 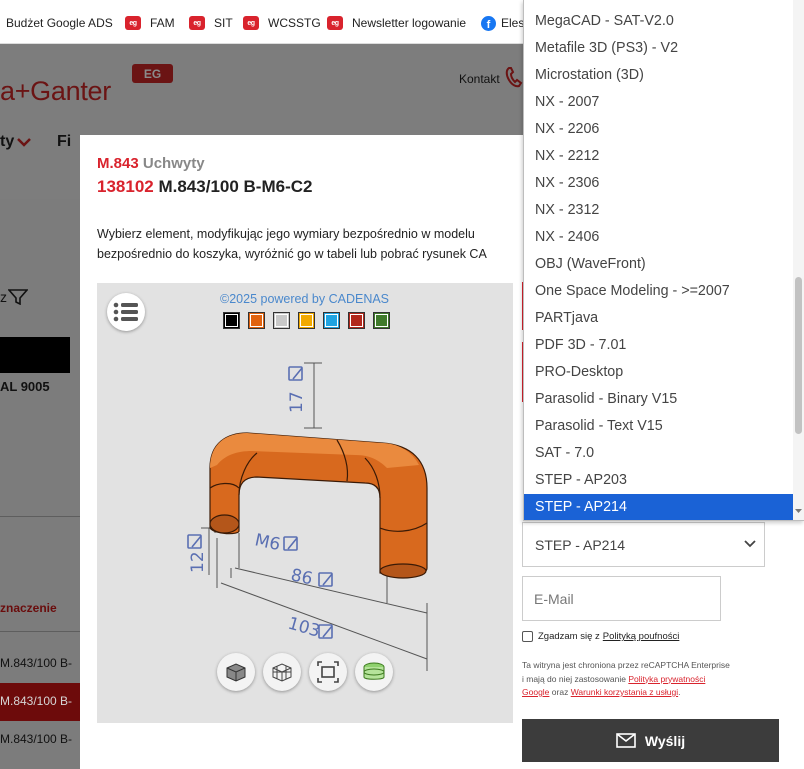 I want to click on google-terms-link: Warunki korzystania z usługi, so click(x=624, y=692).